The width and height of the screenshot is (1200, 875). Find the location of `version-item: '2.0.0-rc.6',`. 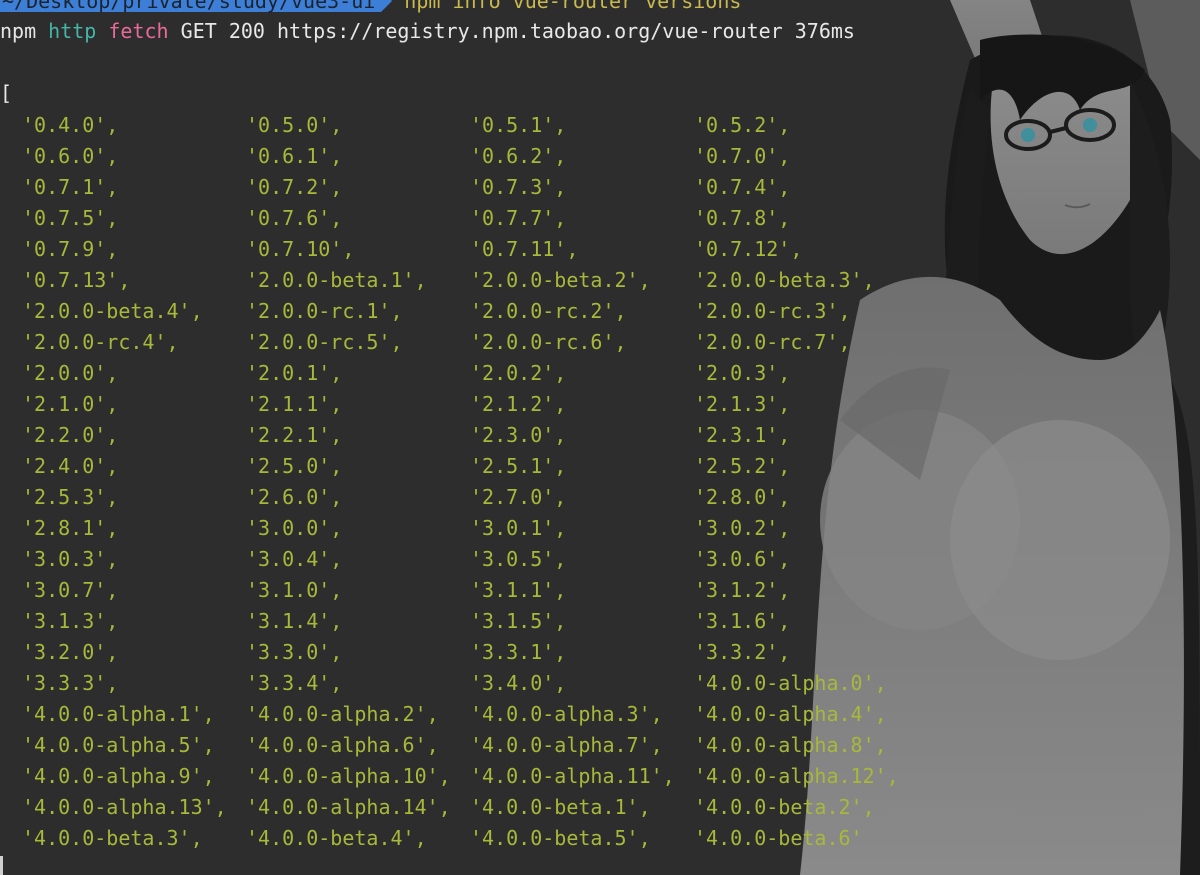

version-item: '2.0.0-rc.6', is located at coordinates (548, 342).